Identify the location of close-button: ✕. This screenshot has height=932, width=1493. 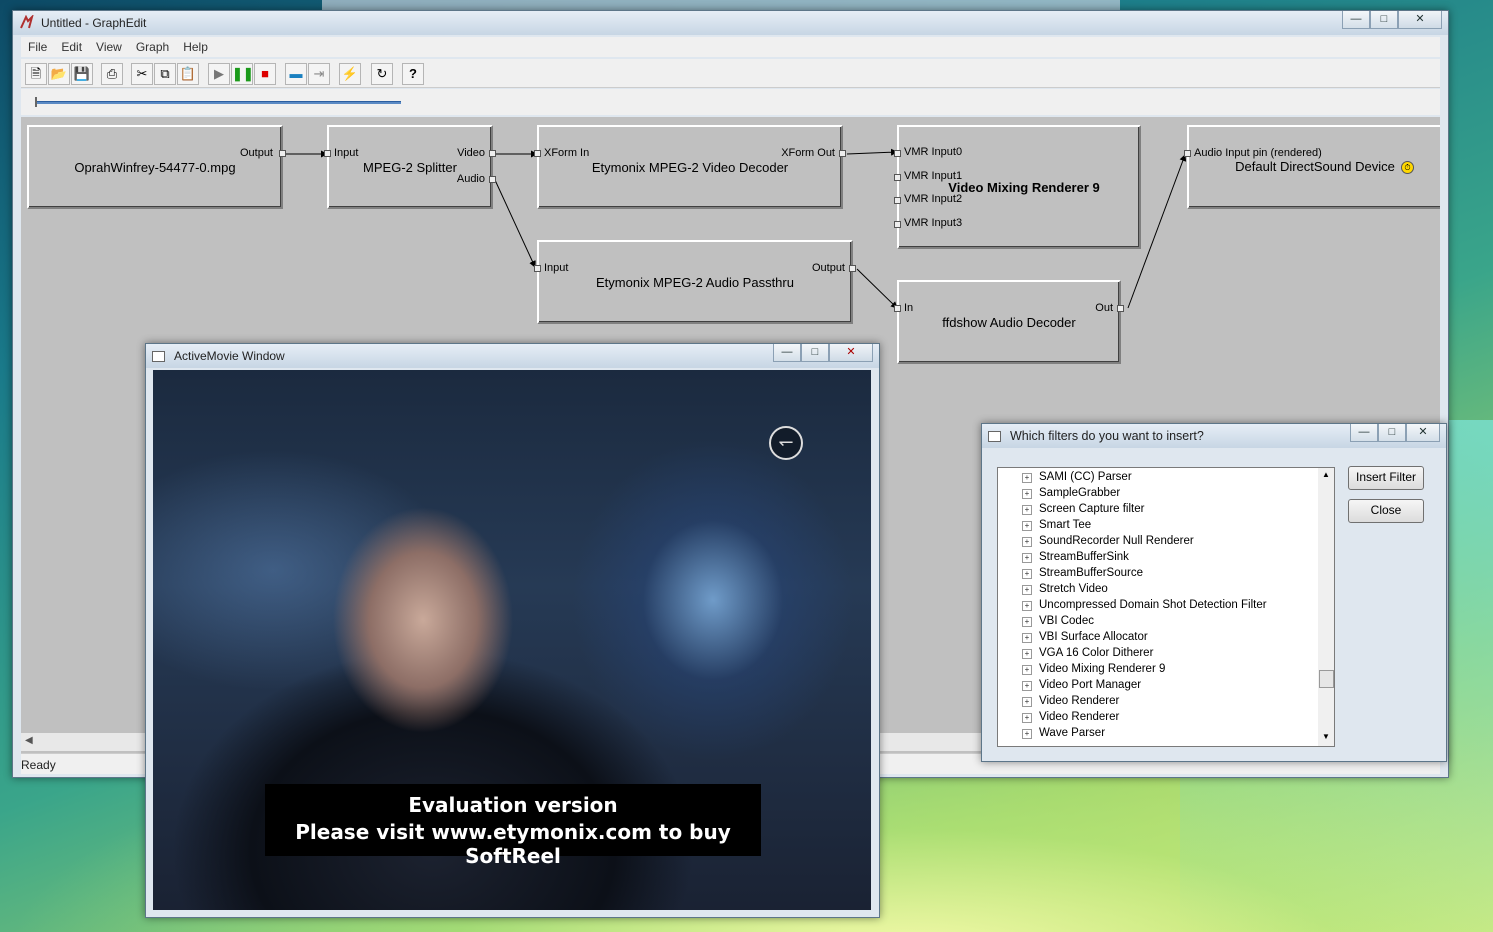
(1420, 20).